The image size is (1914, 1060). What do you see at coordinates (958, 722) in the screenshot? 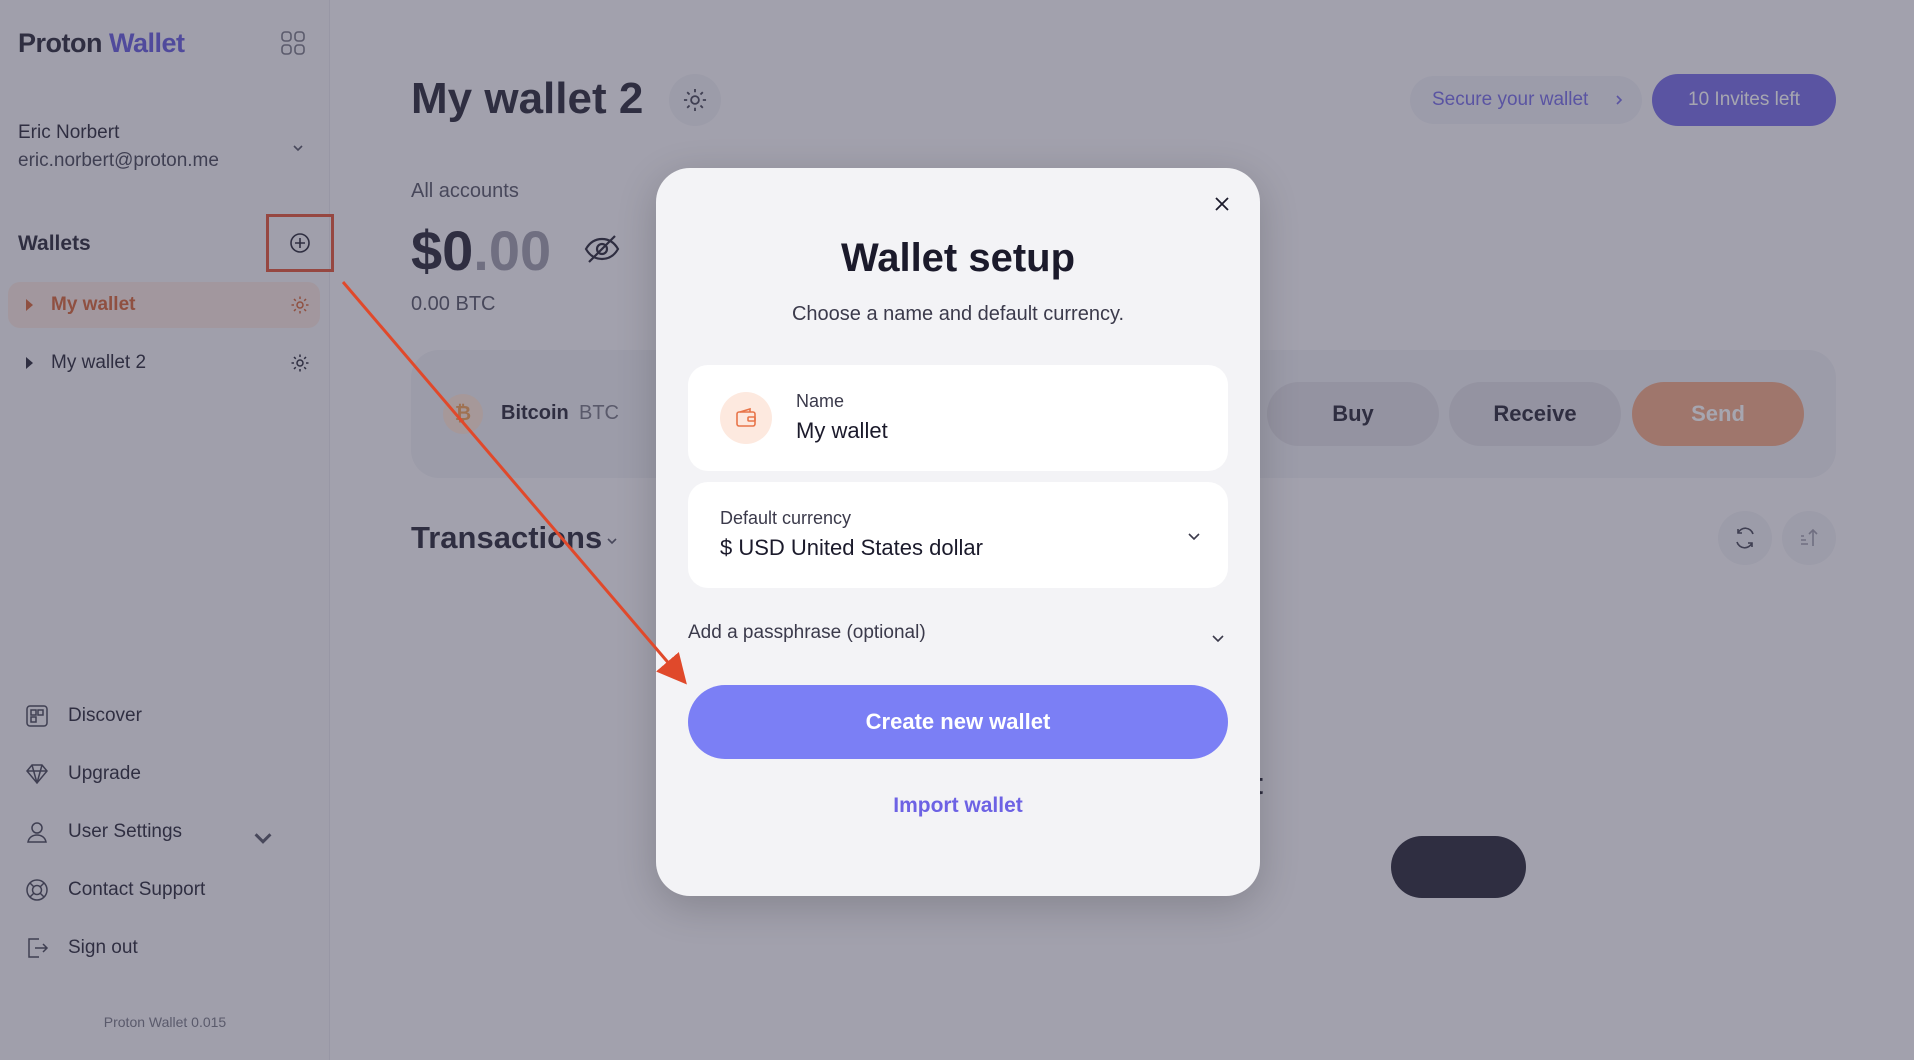
I see `create-wallet-button: Create new wallet` at bounding box center [958, 722].